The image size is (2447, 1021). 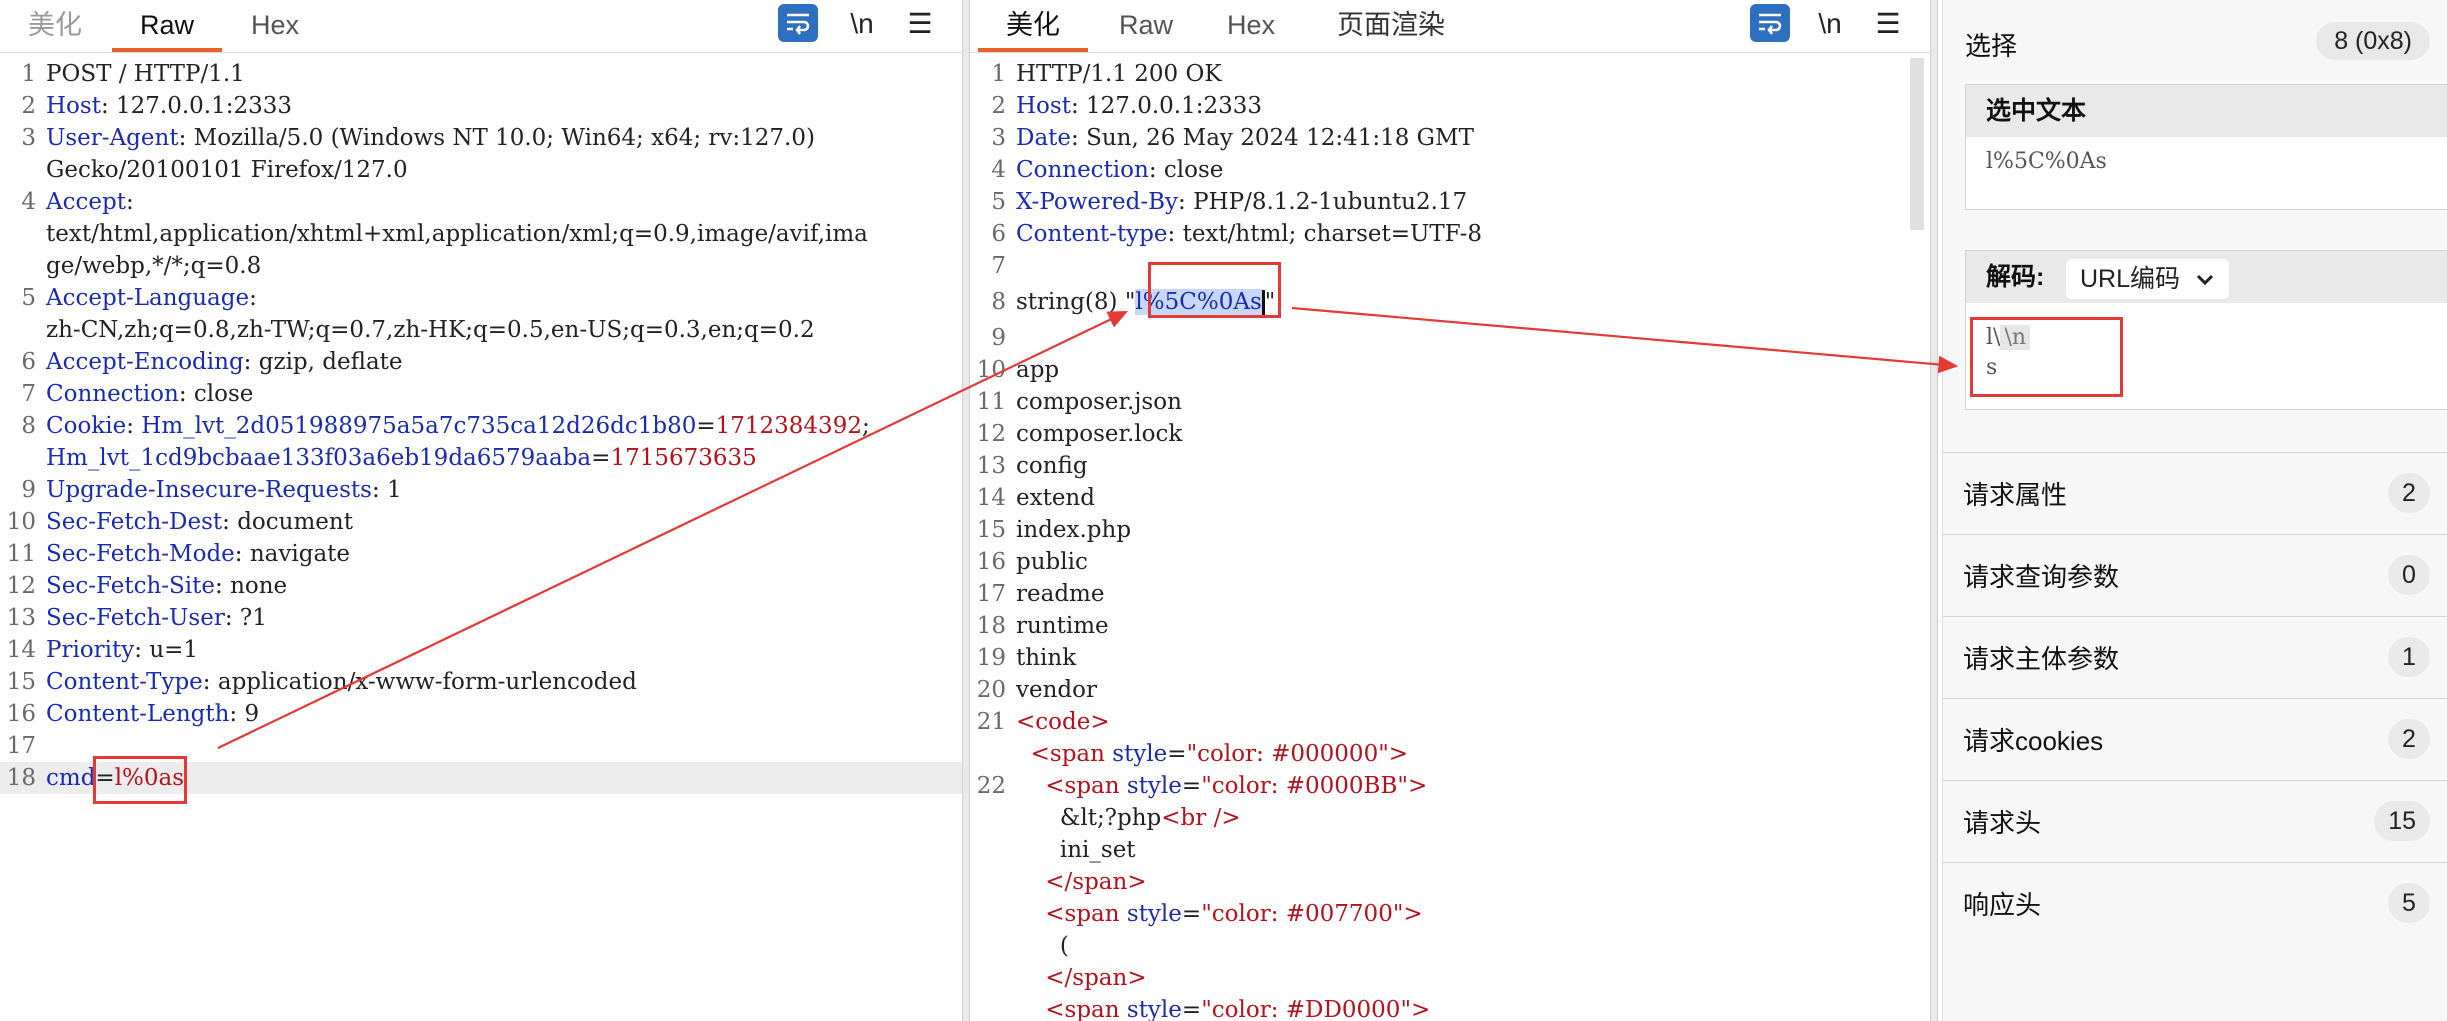 What do you see at coordinates (481, 714) in the screenshot?
I see `code-line: 16 Content-Length: 9` at bounding box center [481, 714].